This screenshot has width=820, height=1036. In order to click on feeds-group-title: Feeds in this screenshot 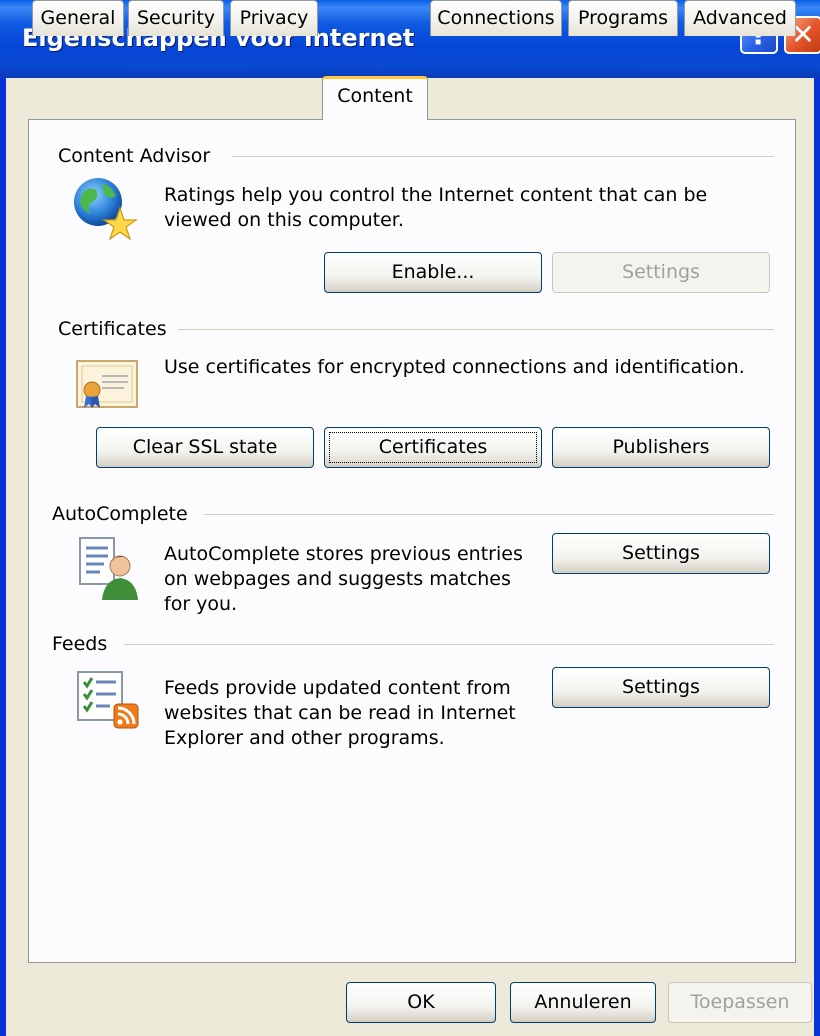, I will do `click(80, 644)`.